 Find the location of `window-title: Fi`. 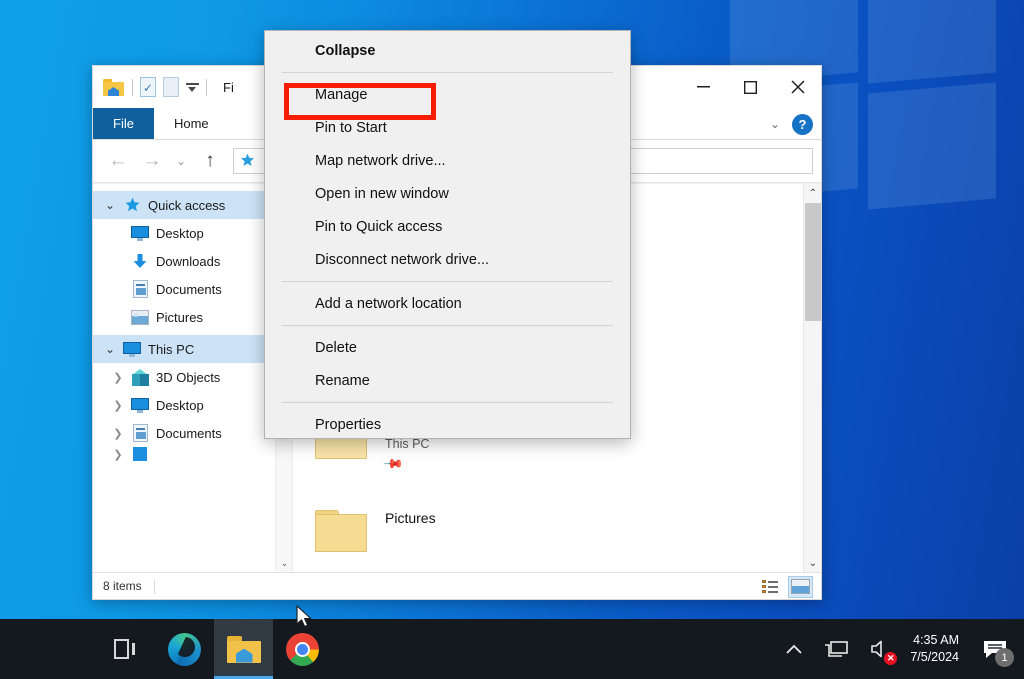

window-title: Fi is located at coordinates (228, 87).